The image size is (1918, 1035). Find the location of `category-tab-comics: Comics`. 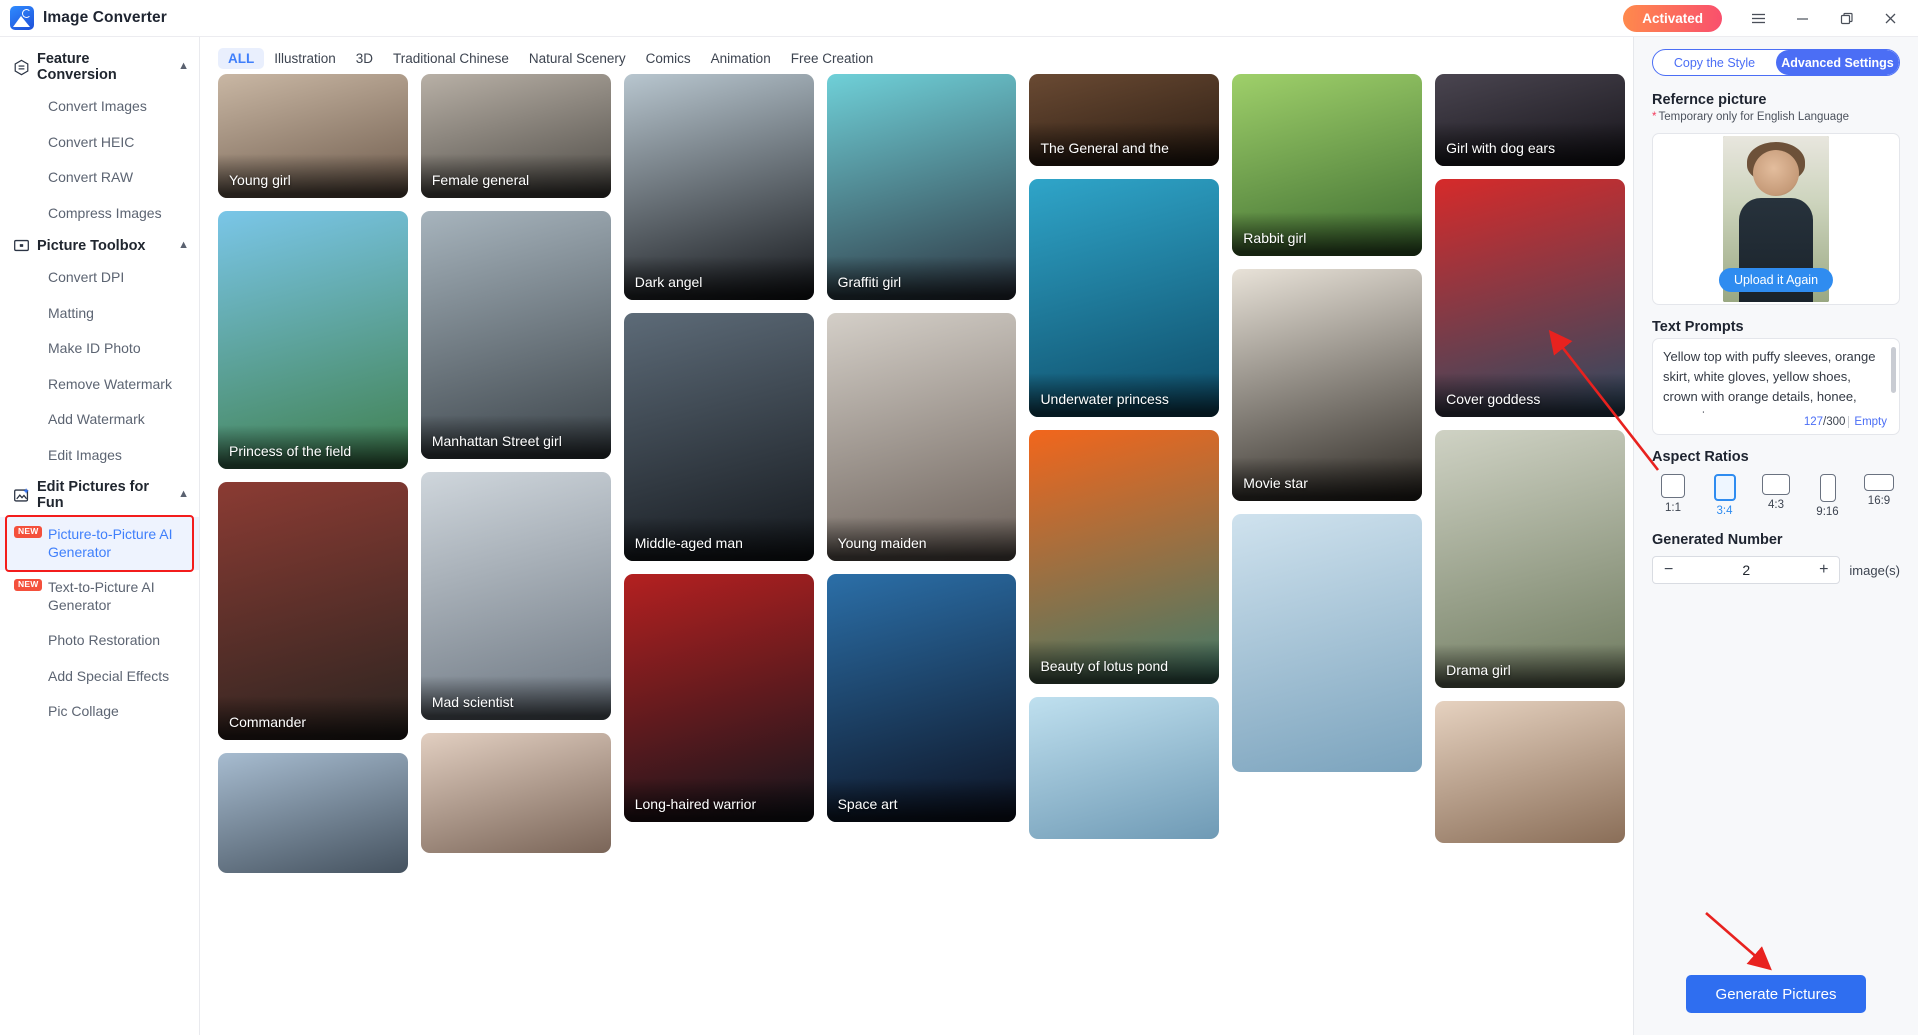

category-tab-comics: Comics is located at coordinates (668, 58).